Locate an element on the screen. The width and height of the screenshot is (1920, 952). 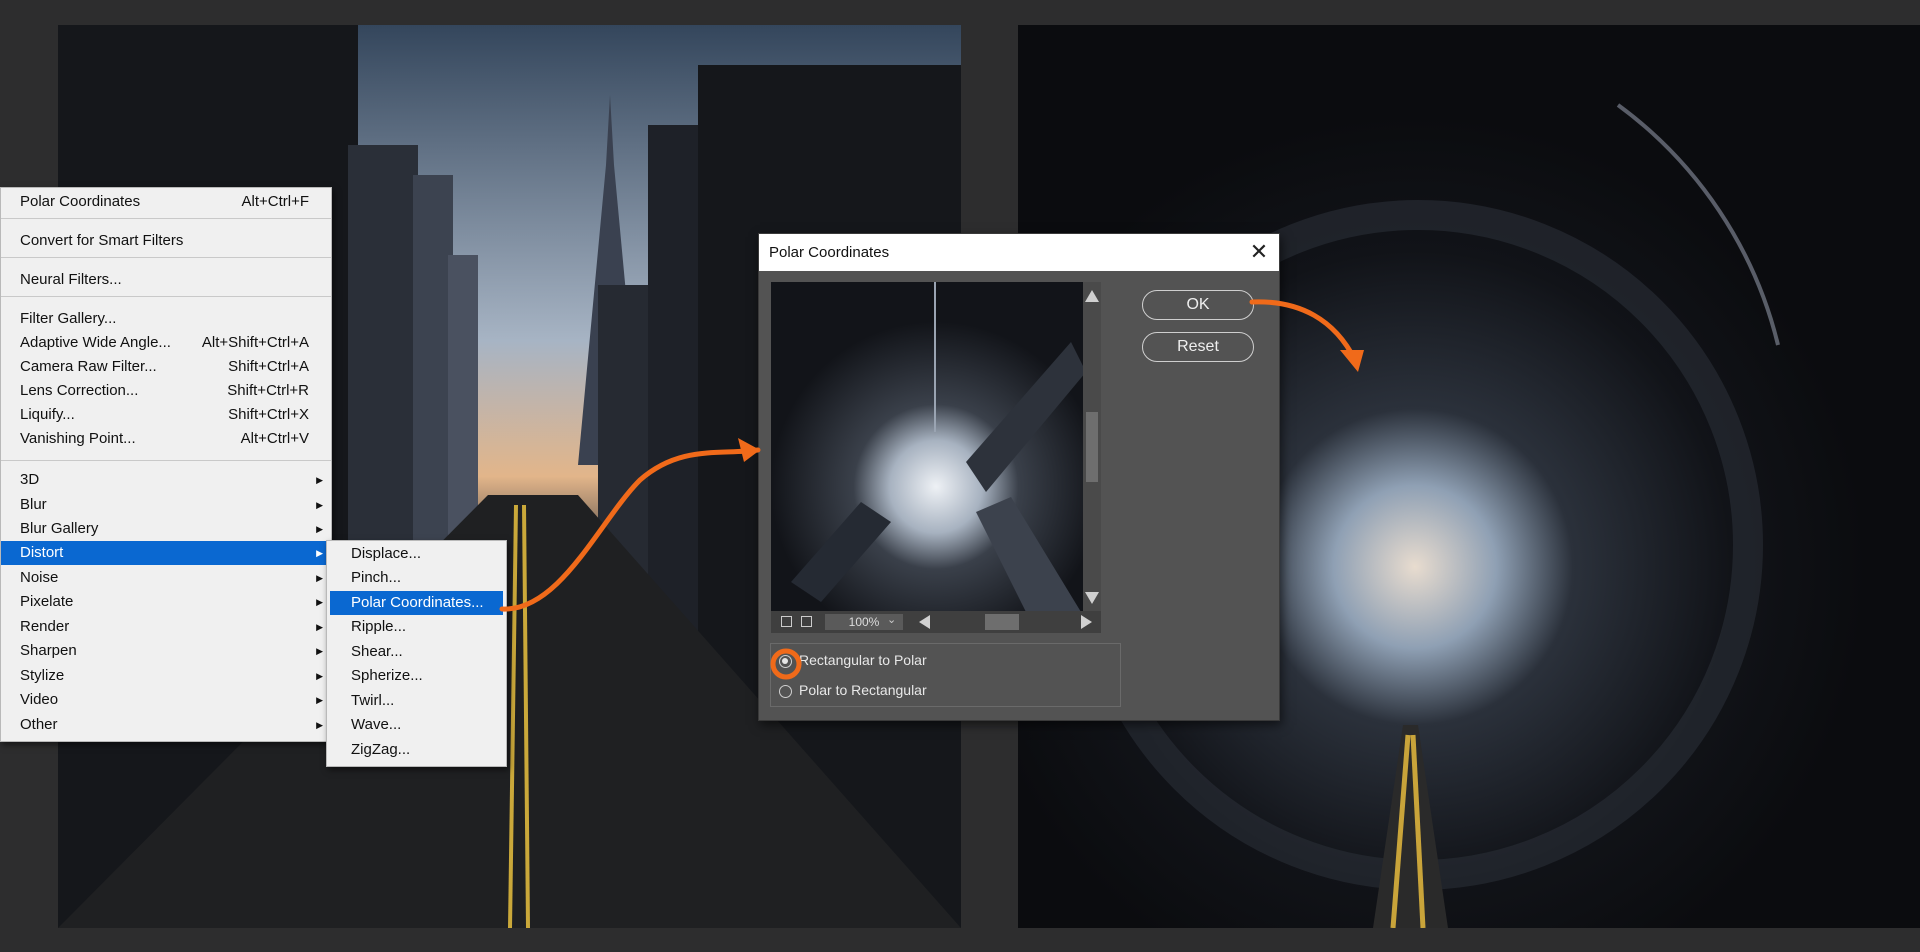
menu-item-lens-correction: Lens Correction... Shift+Ctrl+R is located at coordinates (166, 391).